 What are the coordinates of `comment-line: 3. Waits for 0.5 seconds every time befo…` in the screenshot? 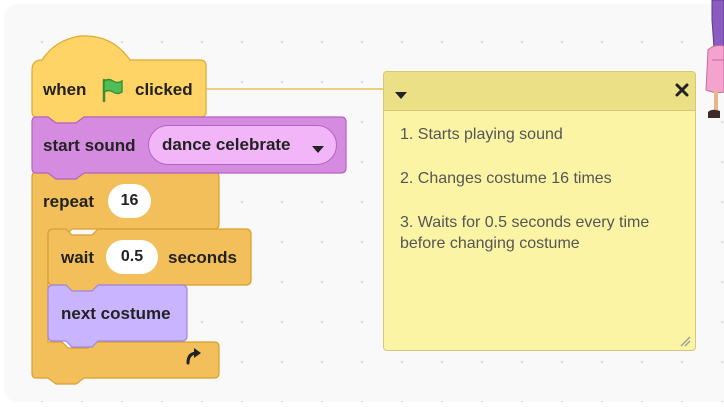 It's located at (525, 233).